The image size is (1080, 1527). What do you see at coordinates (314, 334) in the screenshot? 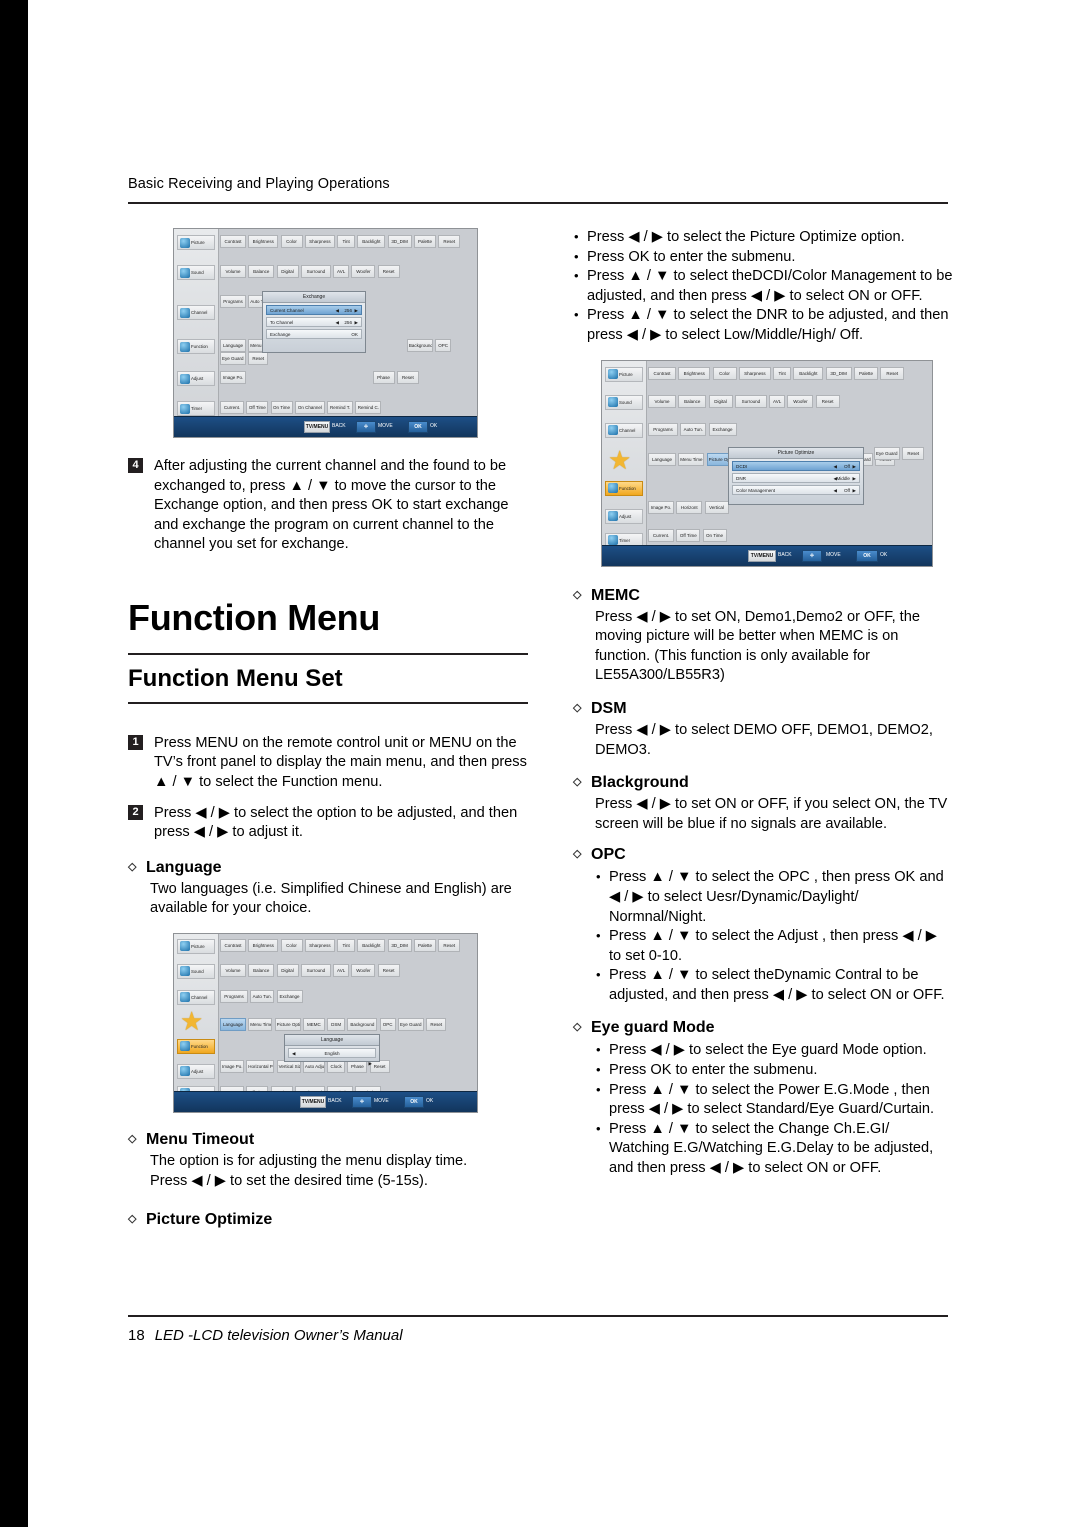
I see `popup-row-exchange: Exchange OK` at bounding box center [314, 334].